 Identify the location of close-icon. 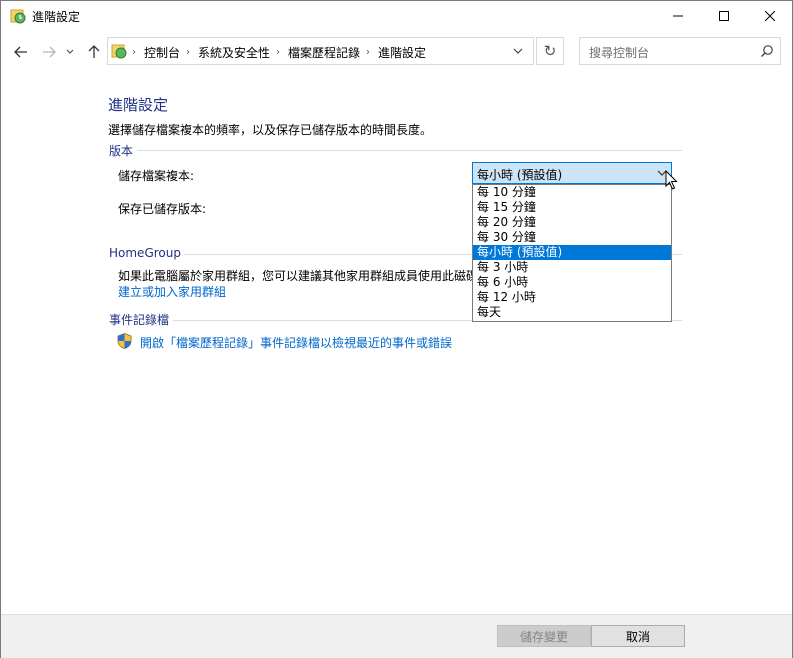
(770, 16).